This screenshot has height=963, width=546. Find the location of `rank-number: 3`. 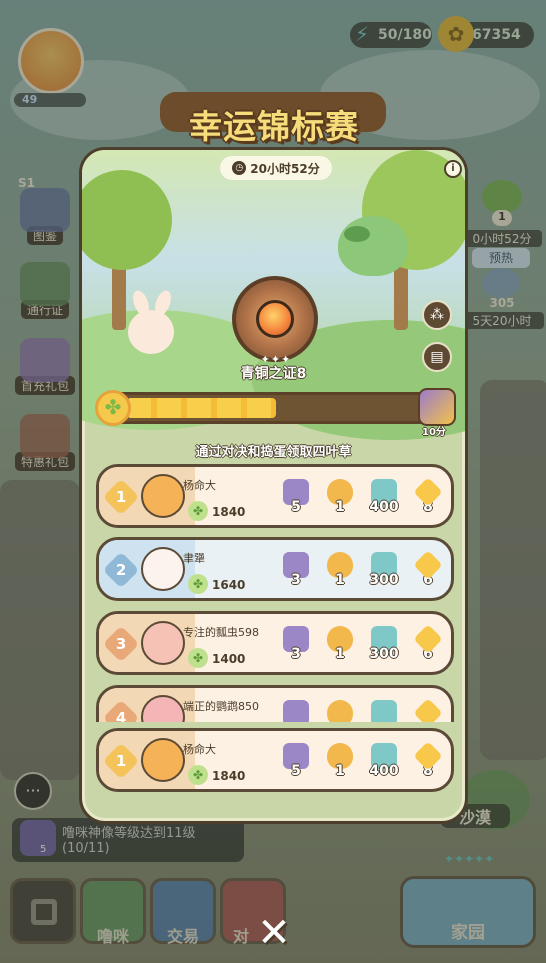

rank-number: 3 is located at coordinates (121, 644).